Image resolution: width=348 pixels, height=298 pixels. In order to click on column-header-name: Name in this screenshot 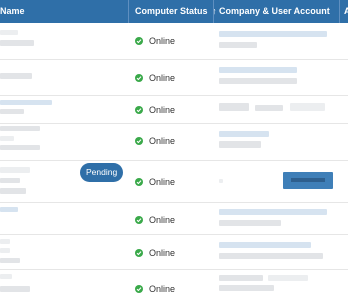, I will do `click(12, 11)`.